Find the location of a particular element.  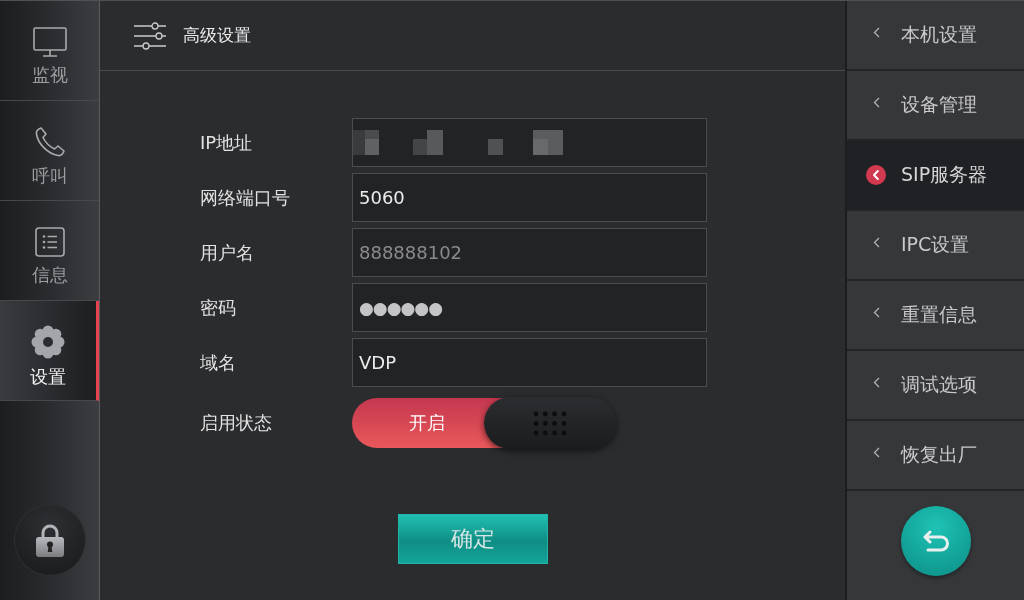

return-arrow-icon is located at coordinates (935, 541).